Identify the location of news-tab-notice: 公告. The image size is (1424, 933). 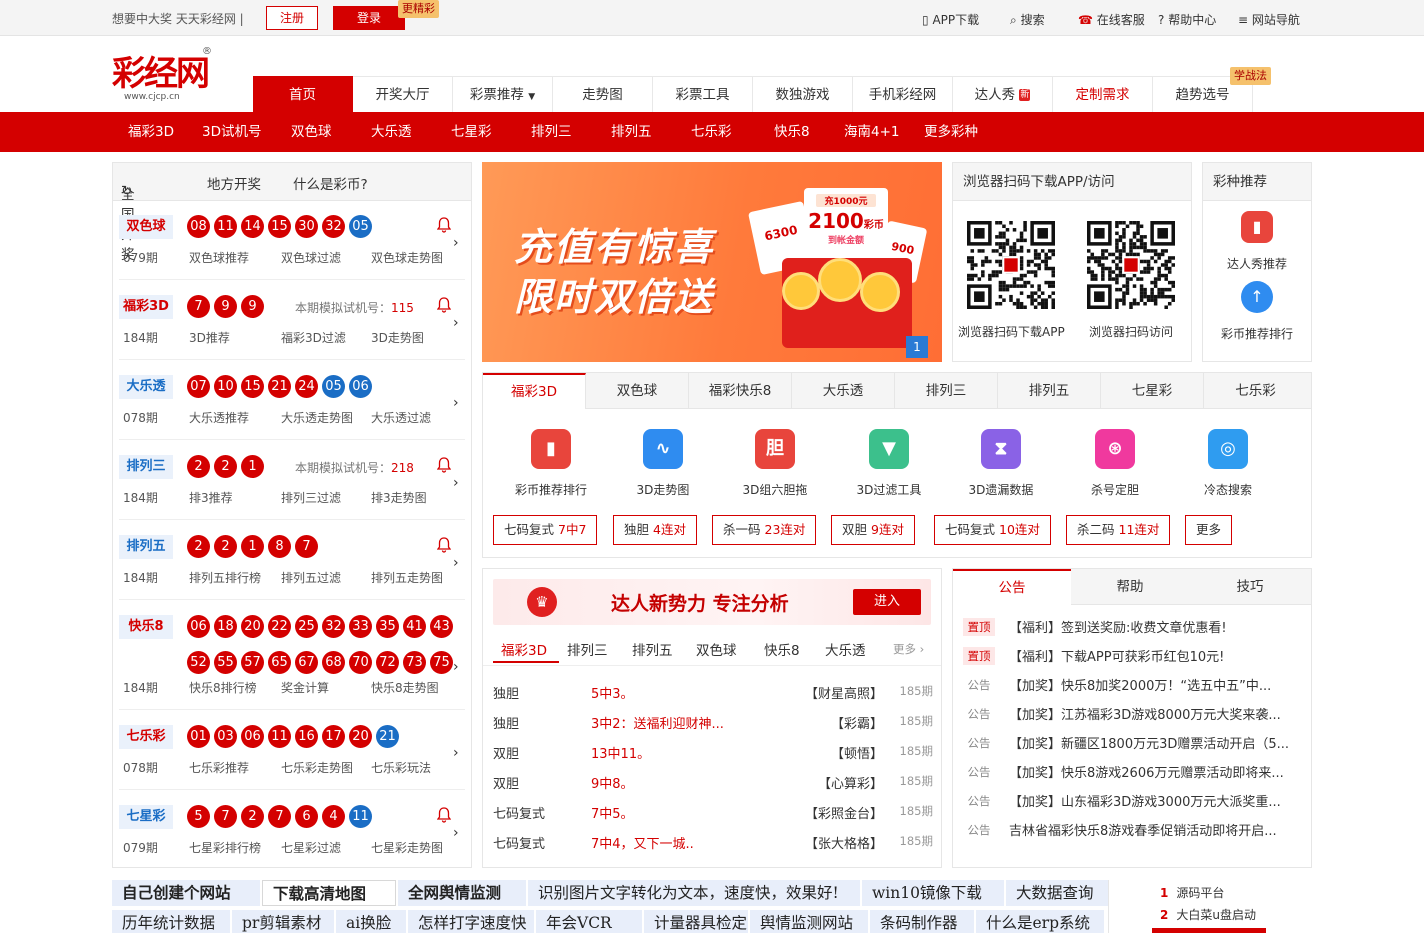
(1012, 587).